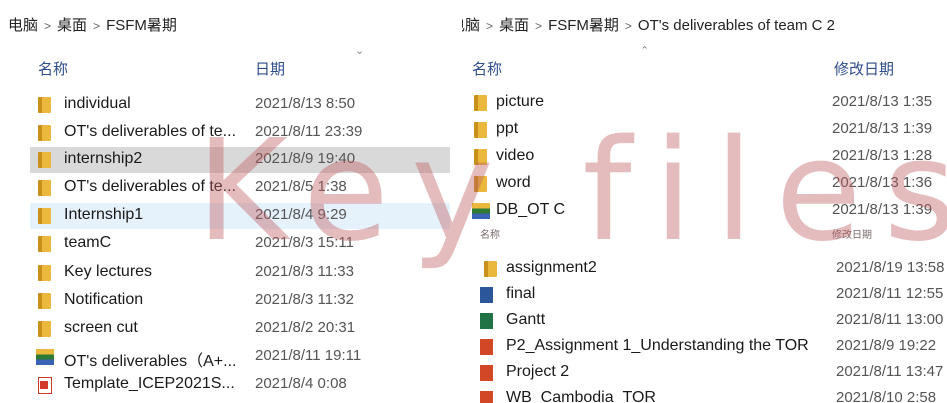 This screenshot has height=403, width=947. Describe the element at coordinates (45, 385) in the screenshot. I see `pdf-icon` at that location.